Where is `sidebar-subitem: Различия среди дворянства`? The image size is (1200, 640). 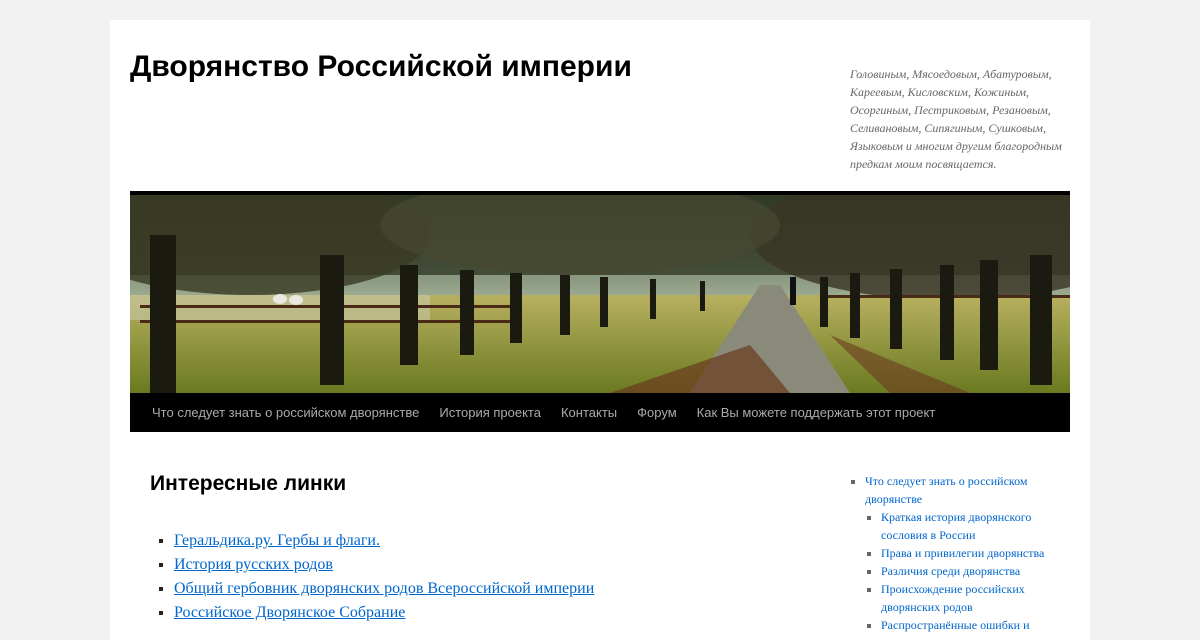 sidebar-subitem: Различия среди дворянства is located at coordinates (976, 571).